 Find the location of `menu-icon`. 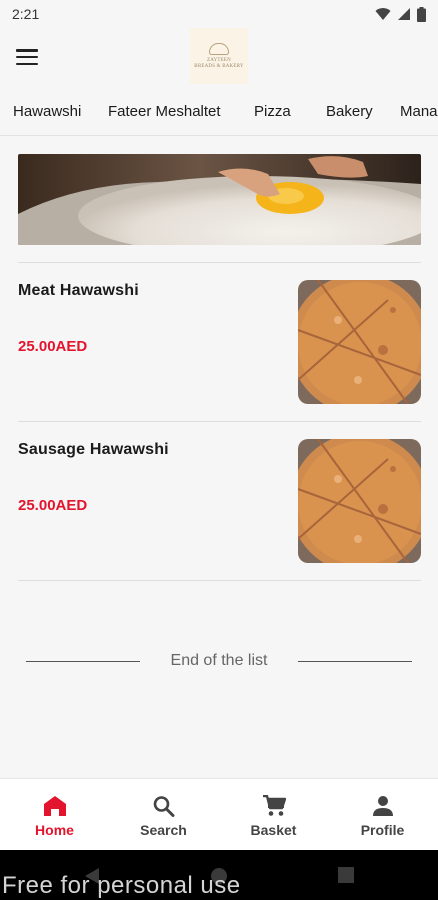

menu-icon is located at coordinates (27, 50).